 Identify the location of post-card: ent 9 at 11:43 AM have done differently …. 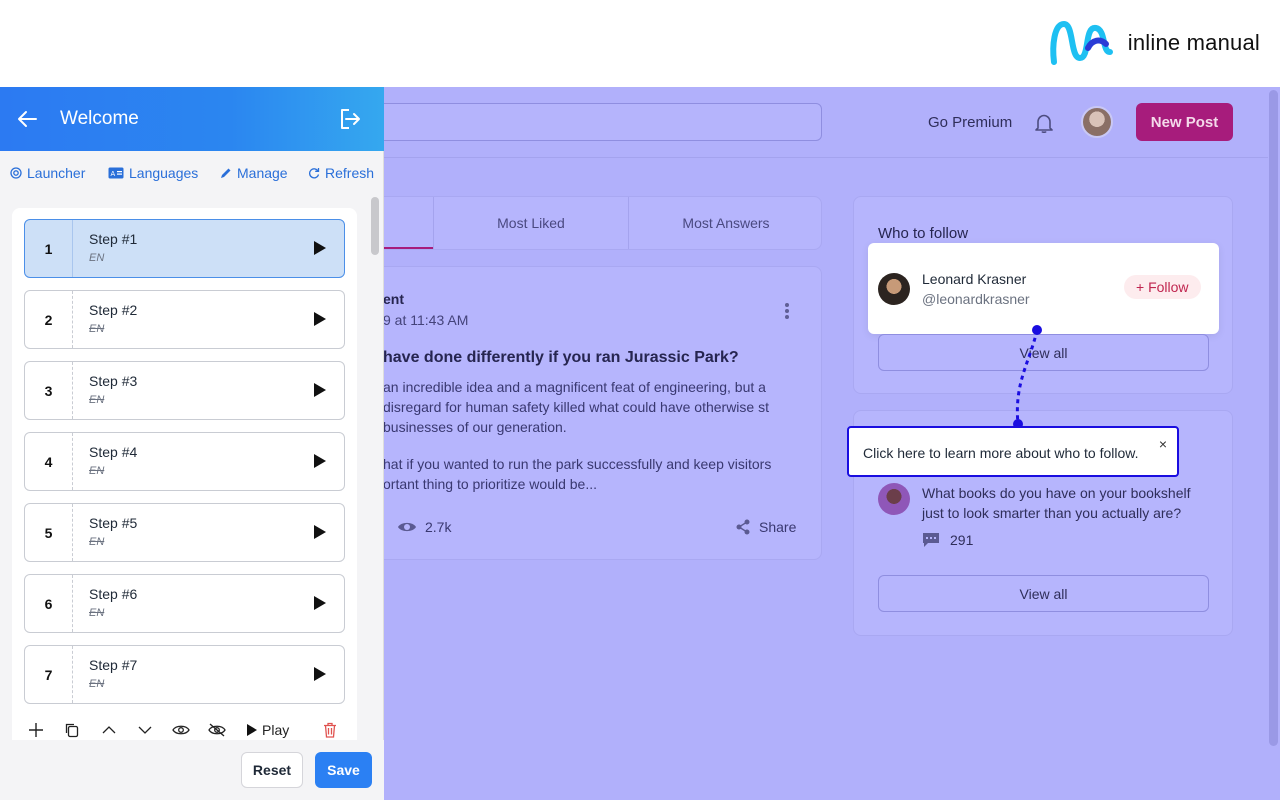
(596, 413).